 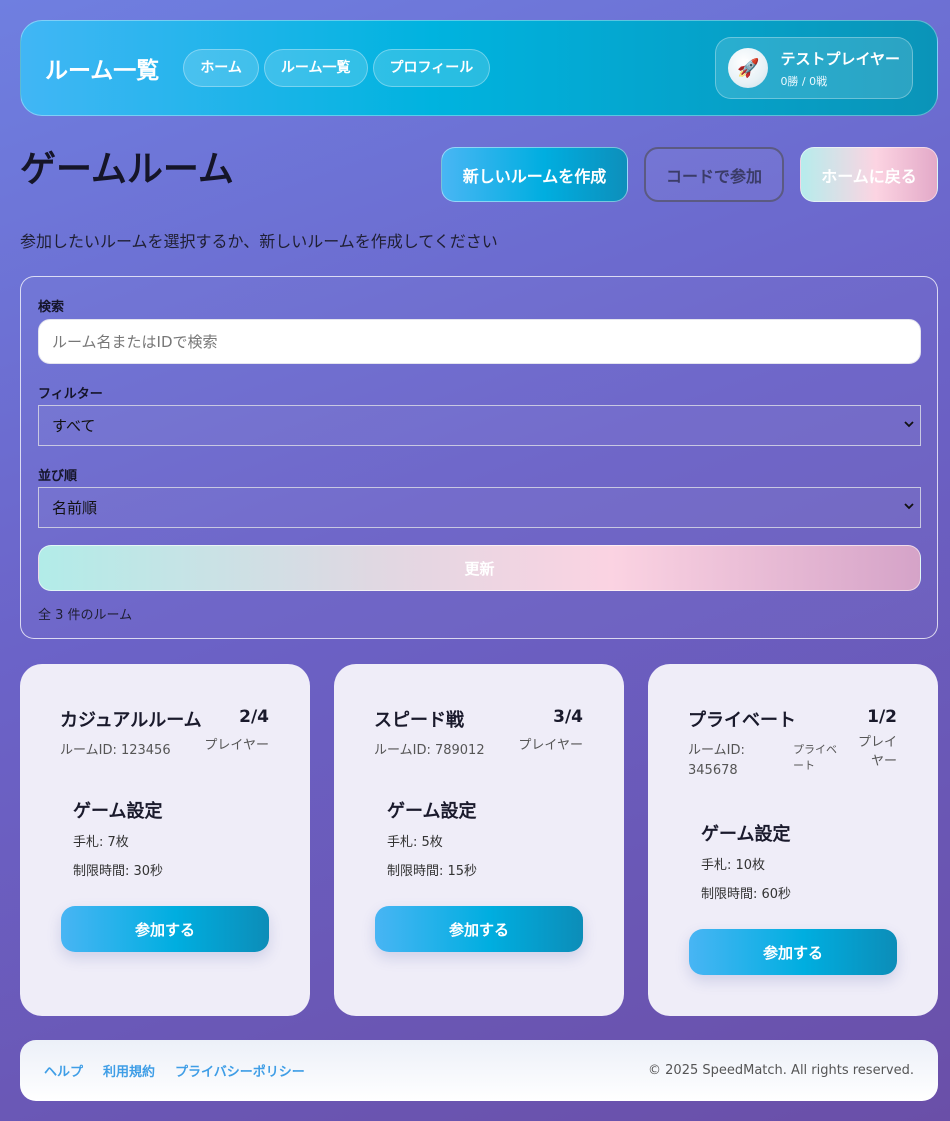 I want to click on user-record: 0勝 / 0戦, so click(x=804, y=81).